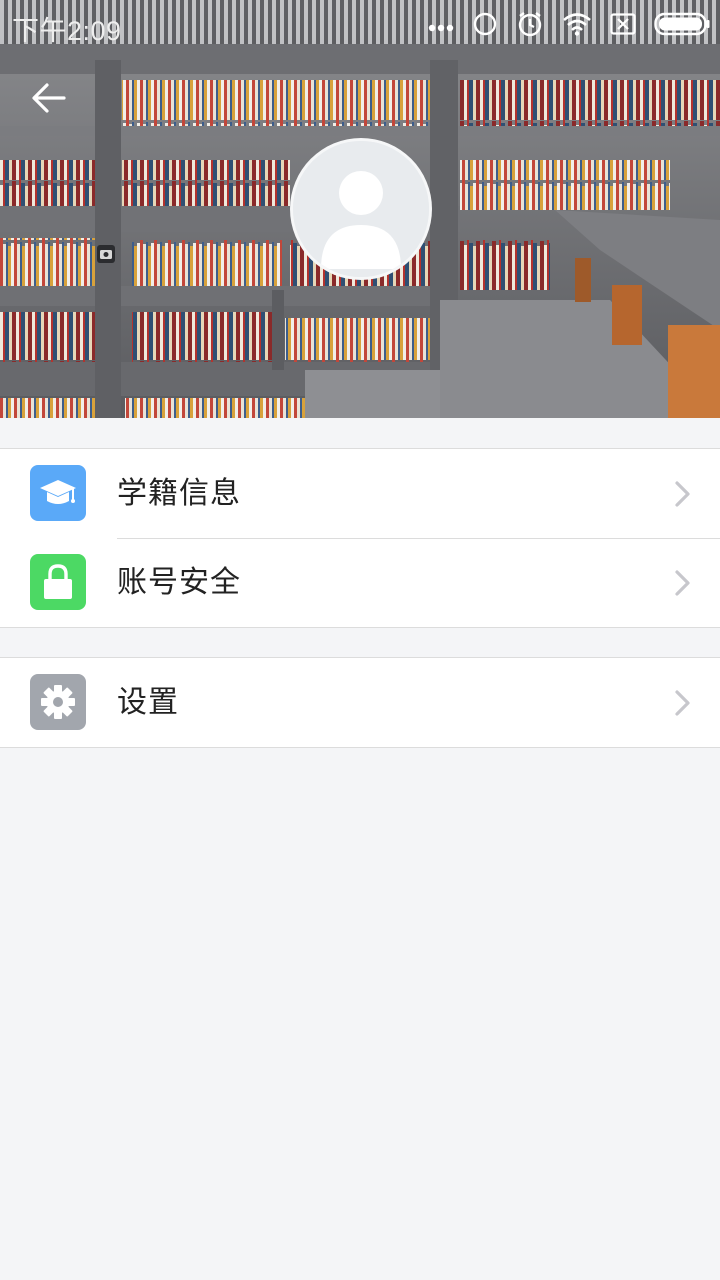 The image size is (720, 1280). I want to click on menu-group-settings: 设置, so click(360, 702).